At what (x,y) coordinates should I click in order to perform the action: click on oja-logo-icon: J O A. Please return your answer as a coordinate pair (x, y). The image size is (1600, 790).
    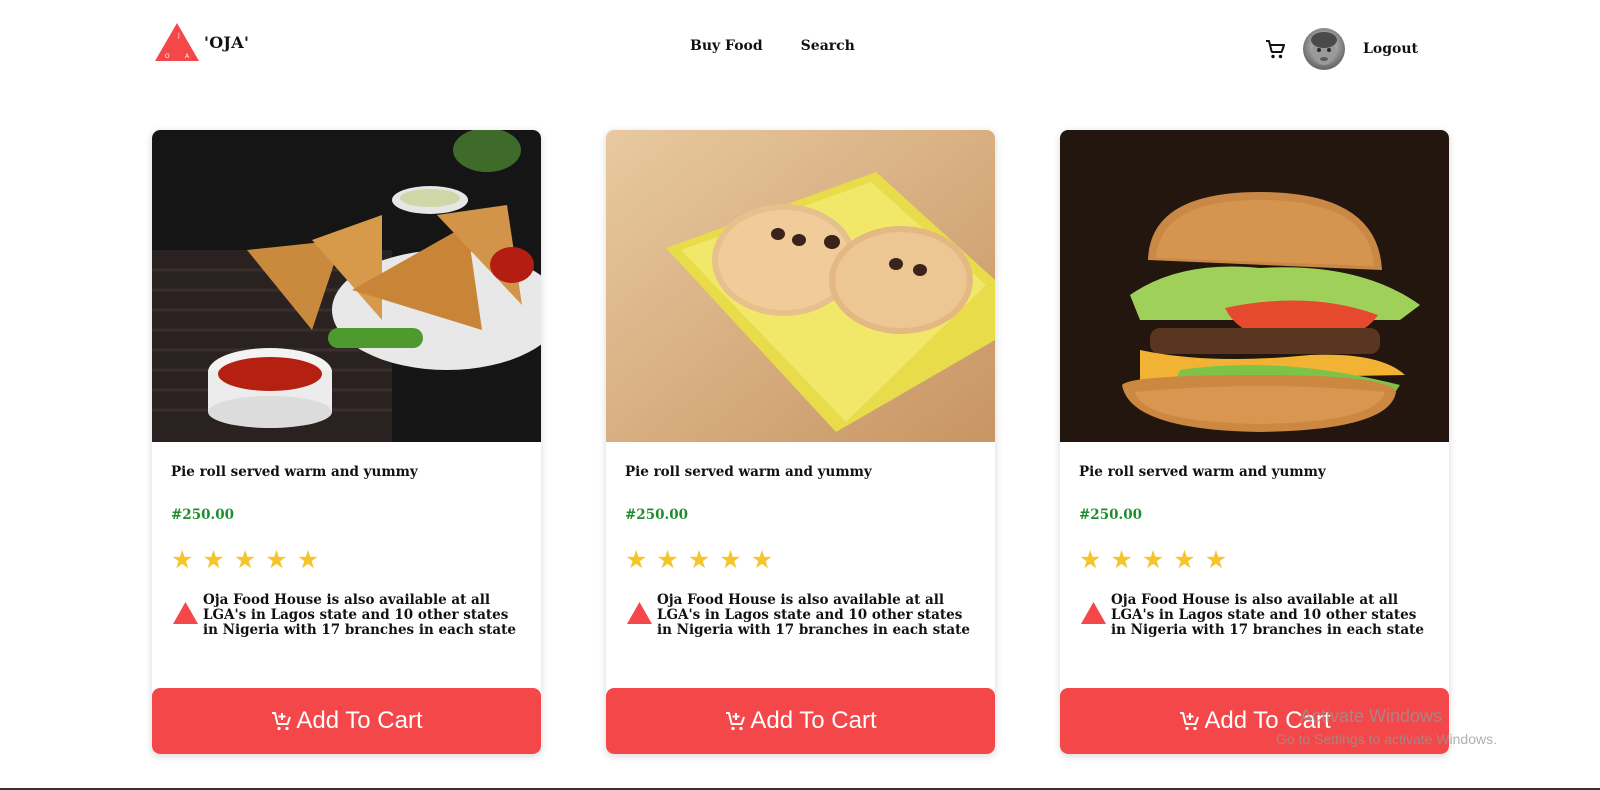
    Looking at the image, I should click on (177, 42).